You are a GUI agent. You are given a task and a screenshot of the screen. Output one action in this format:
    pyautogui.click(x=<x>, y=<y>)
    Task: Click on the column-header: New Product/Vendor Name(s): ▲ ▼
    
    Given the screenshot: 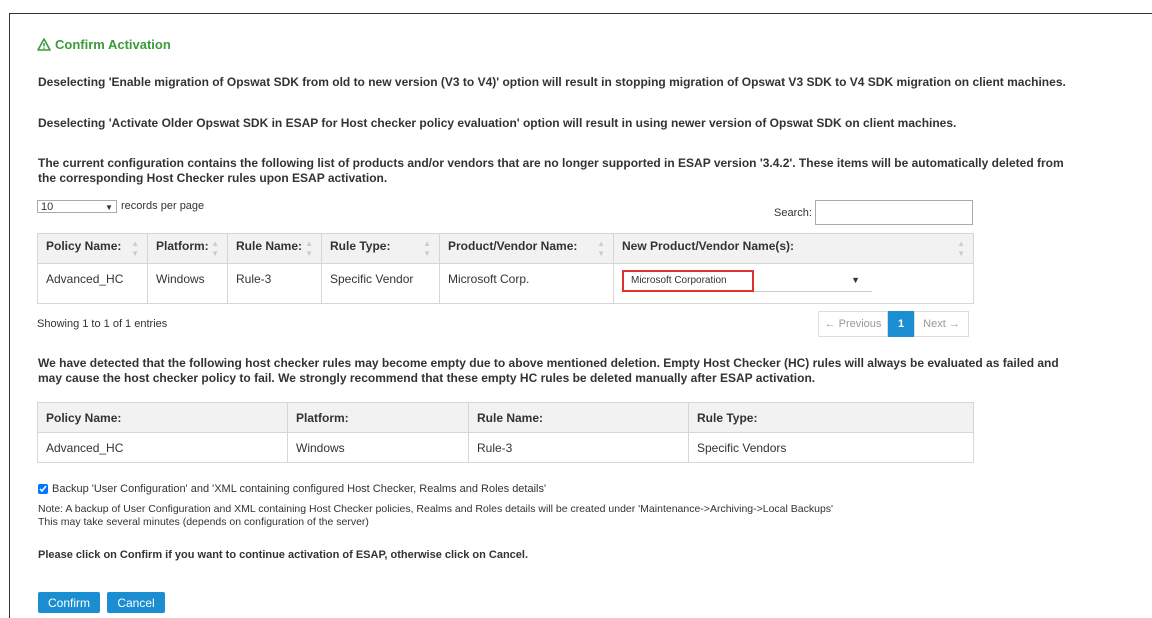 What is the action you would take?
    pyautogui.click(x=793, y=248)
    